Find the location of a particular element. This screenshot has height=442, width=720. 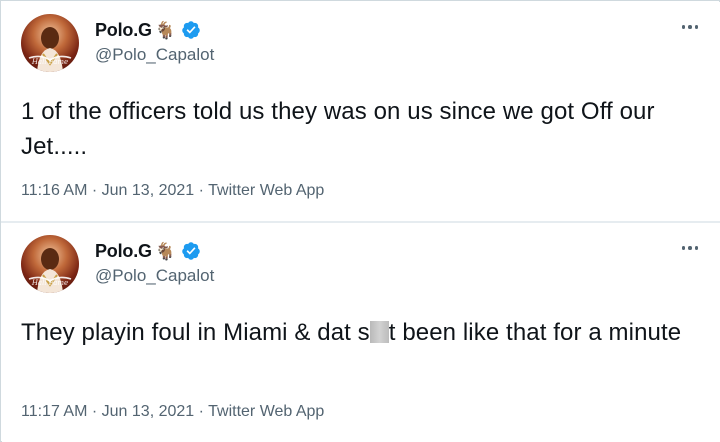

tweet-text-part-2: t been like that for a minute is located at coordinates (535, 332).